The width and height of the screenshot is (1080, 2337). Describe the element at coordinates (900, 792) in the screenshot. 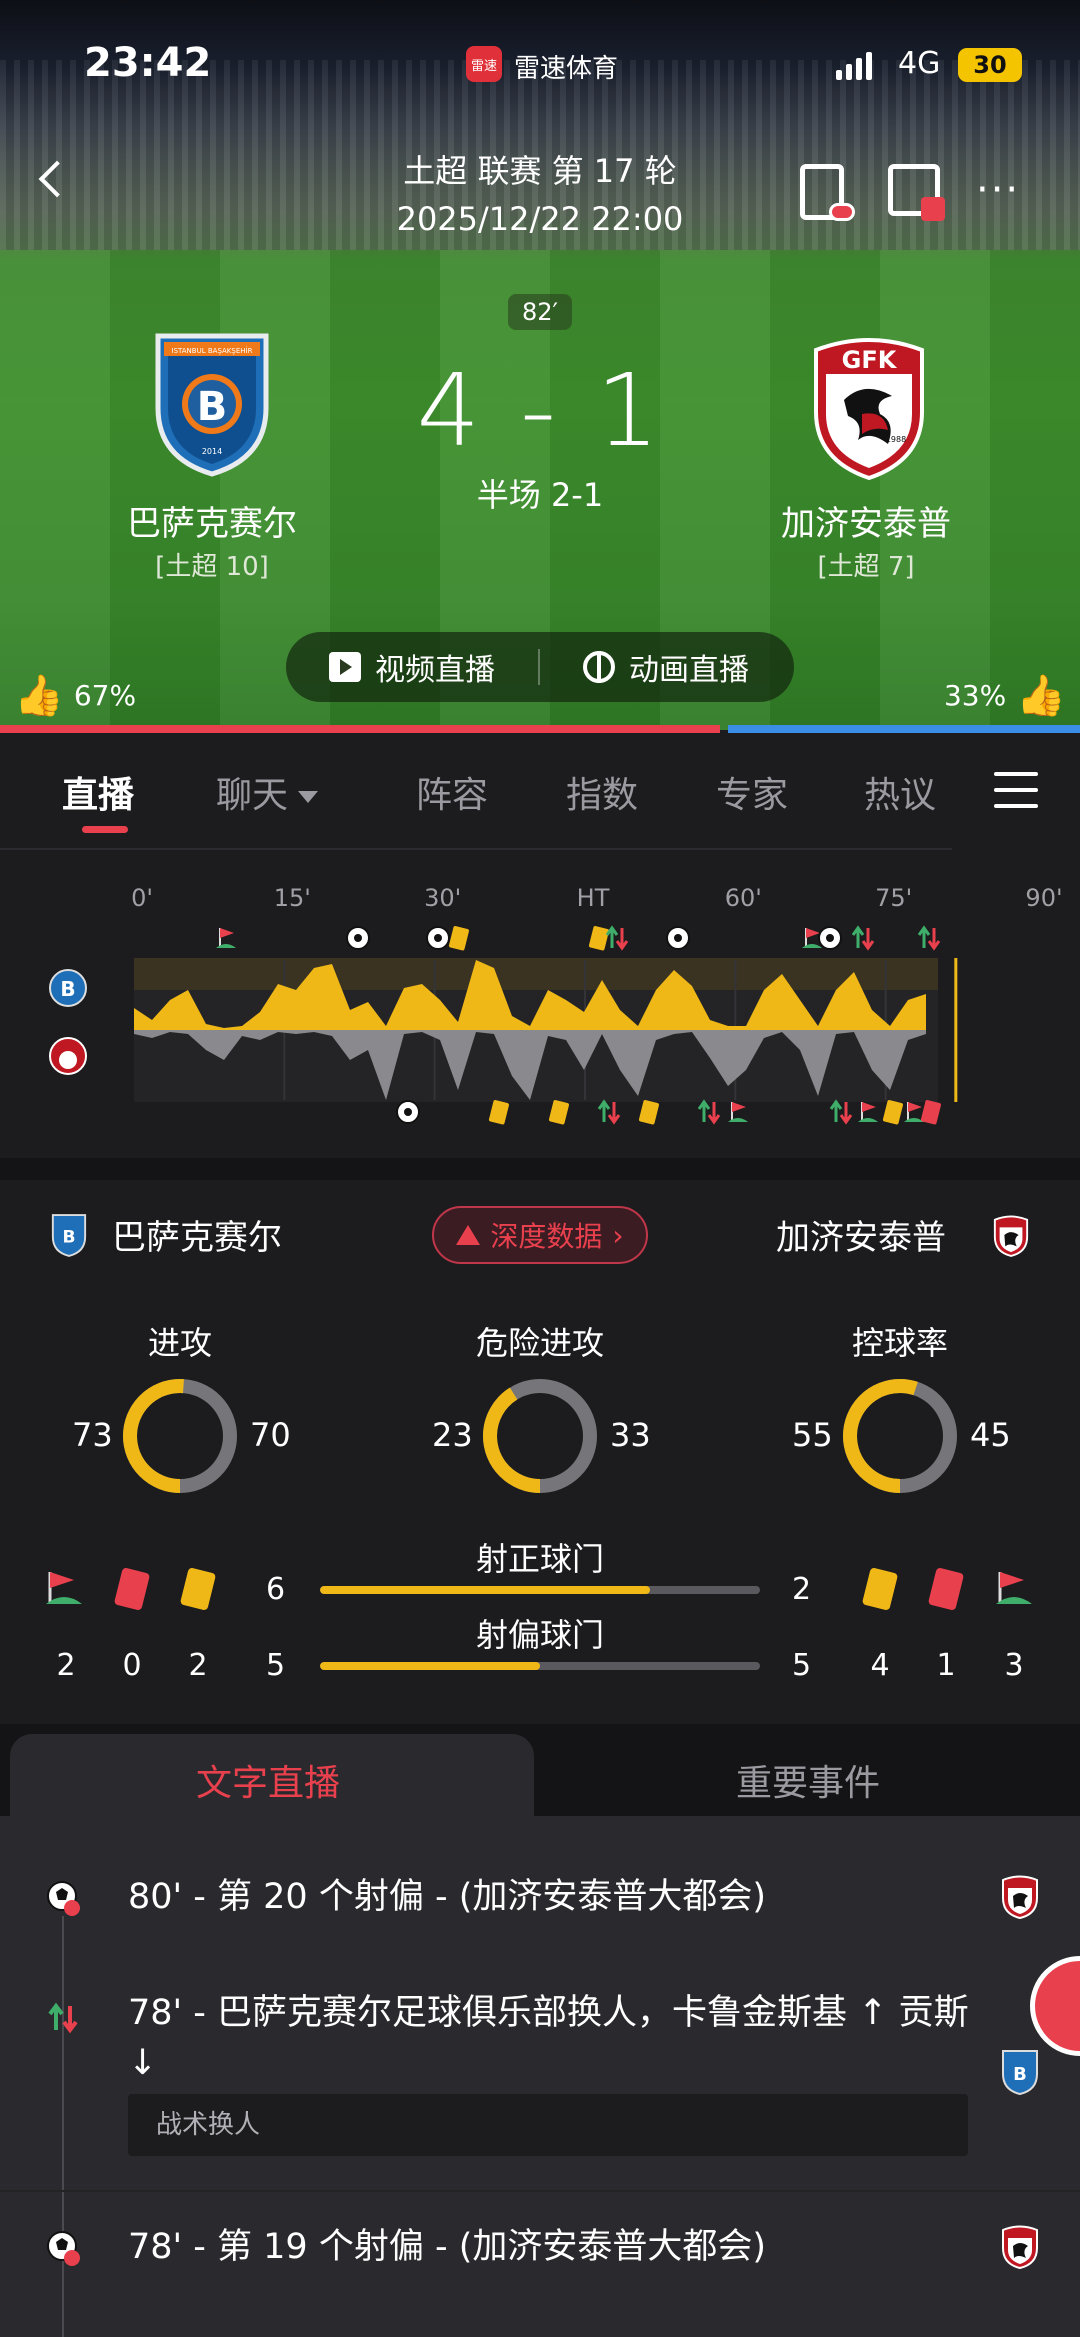

I see `tab-discussion: 热议` at that location.